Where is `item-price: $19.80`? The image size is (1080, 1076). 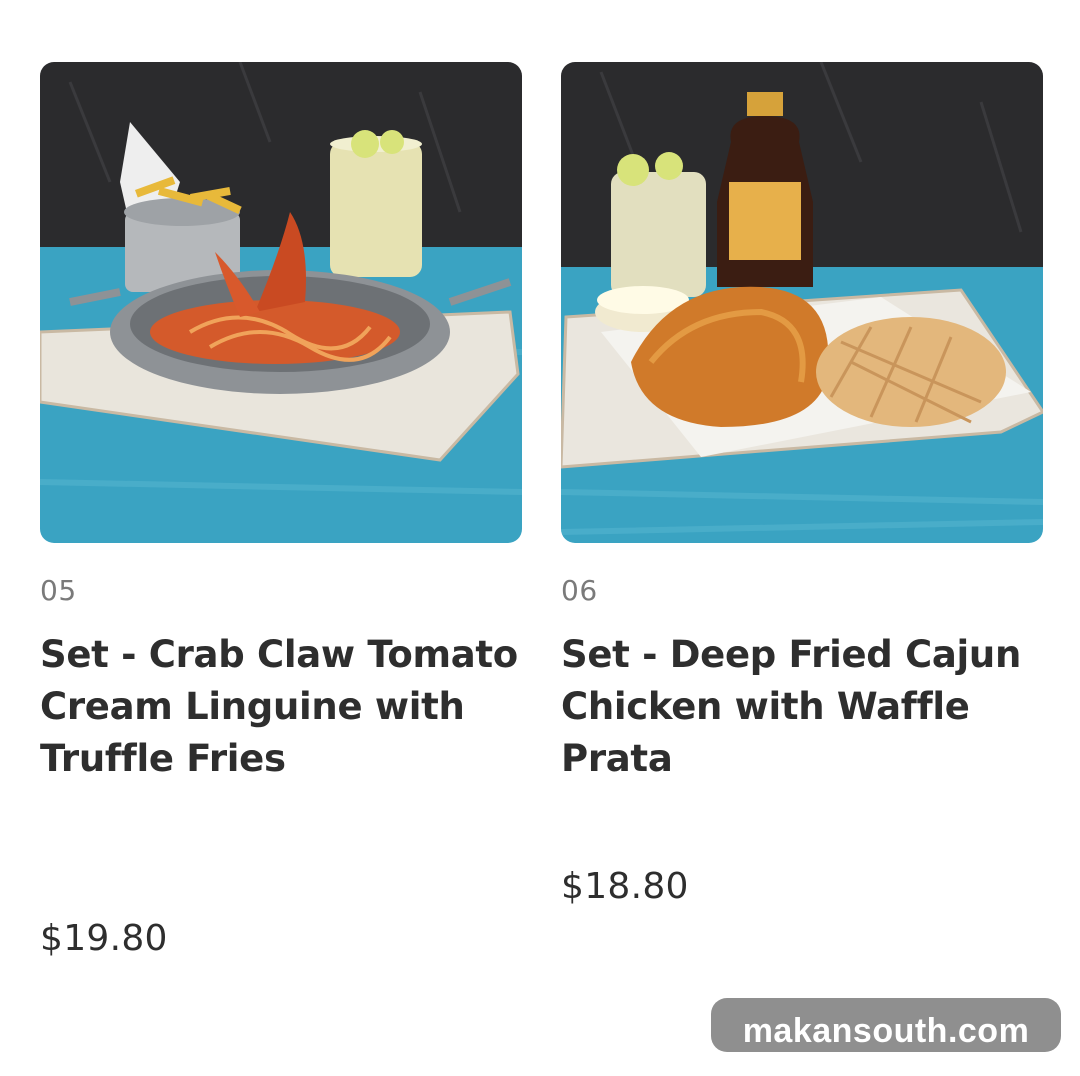 item-price: $19.80 is located at coordinates (104, 938).